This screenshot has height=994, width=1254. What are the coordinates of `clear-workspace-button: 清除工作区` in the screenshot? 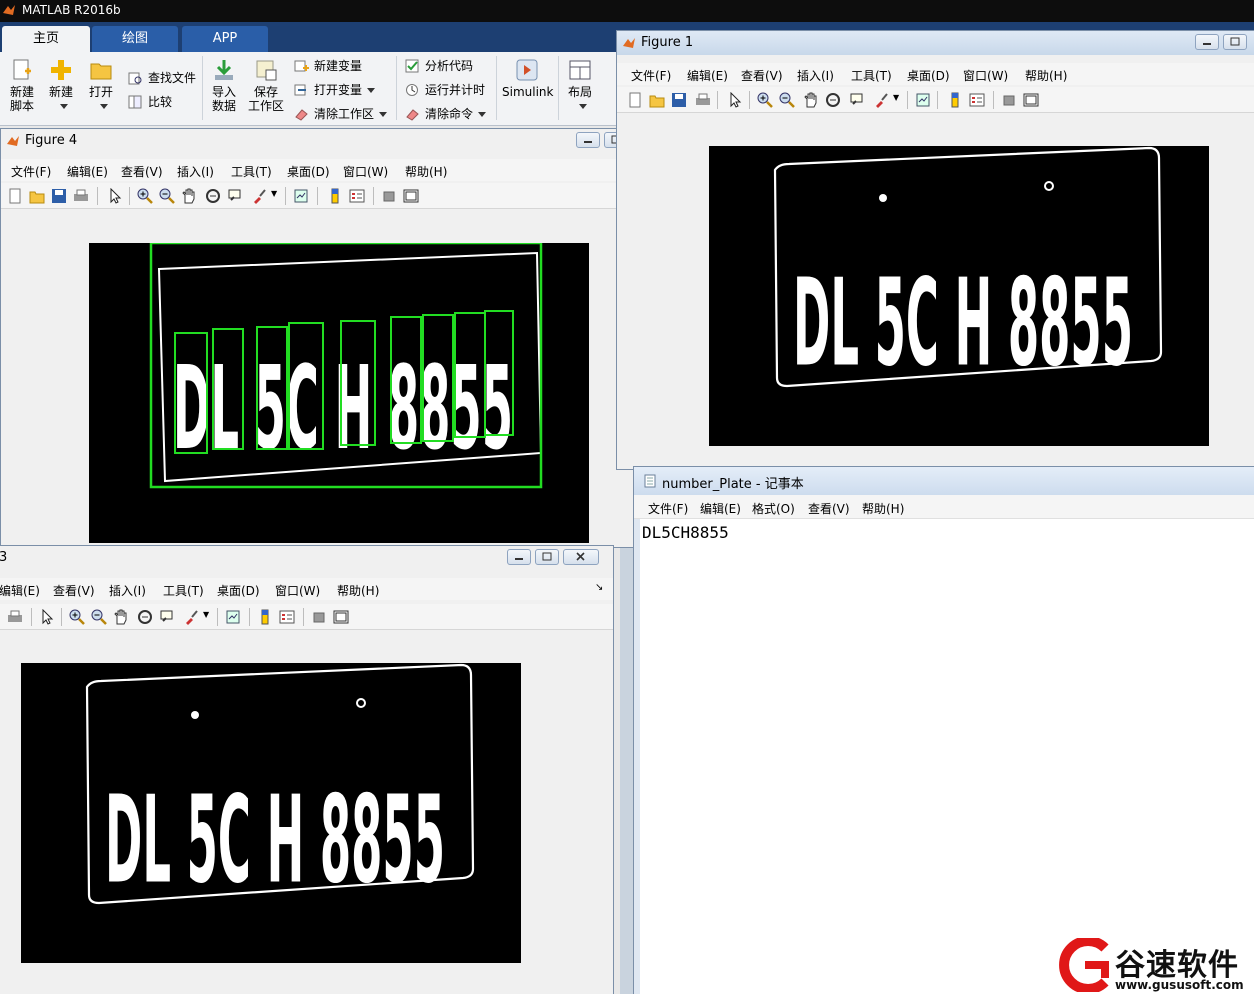 It's located at (341, 114).